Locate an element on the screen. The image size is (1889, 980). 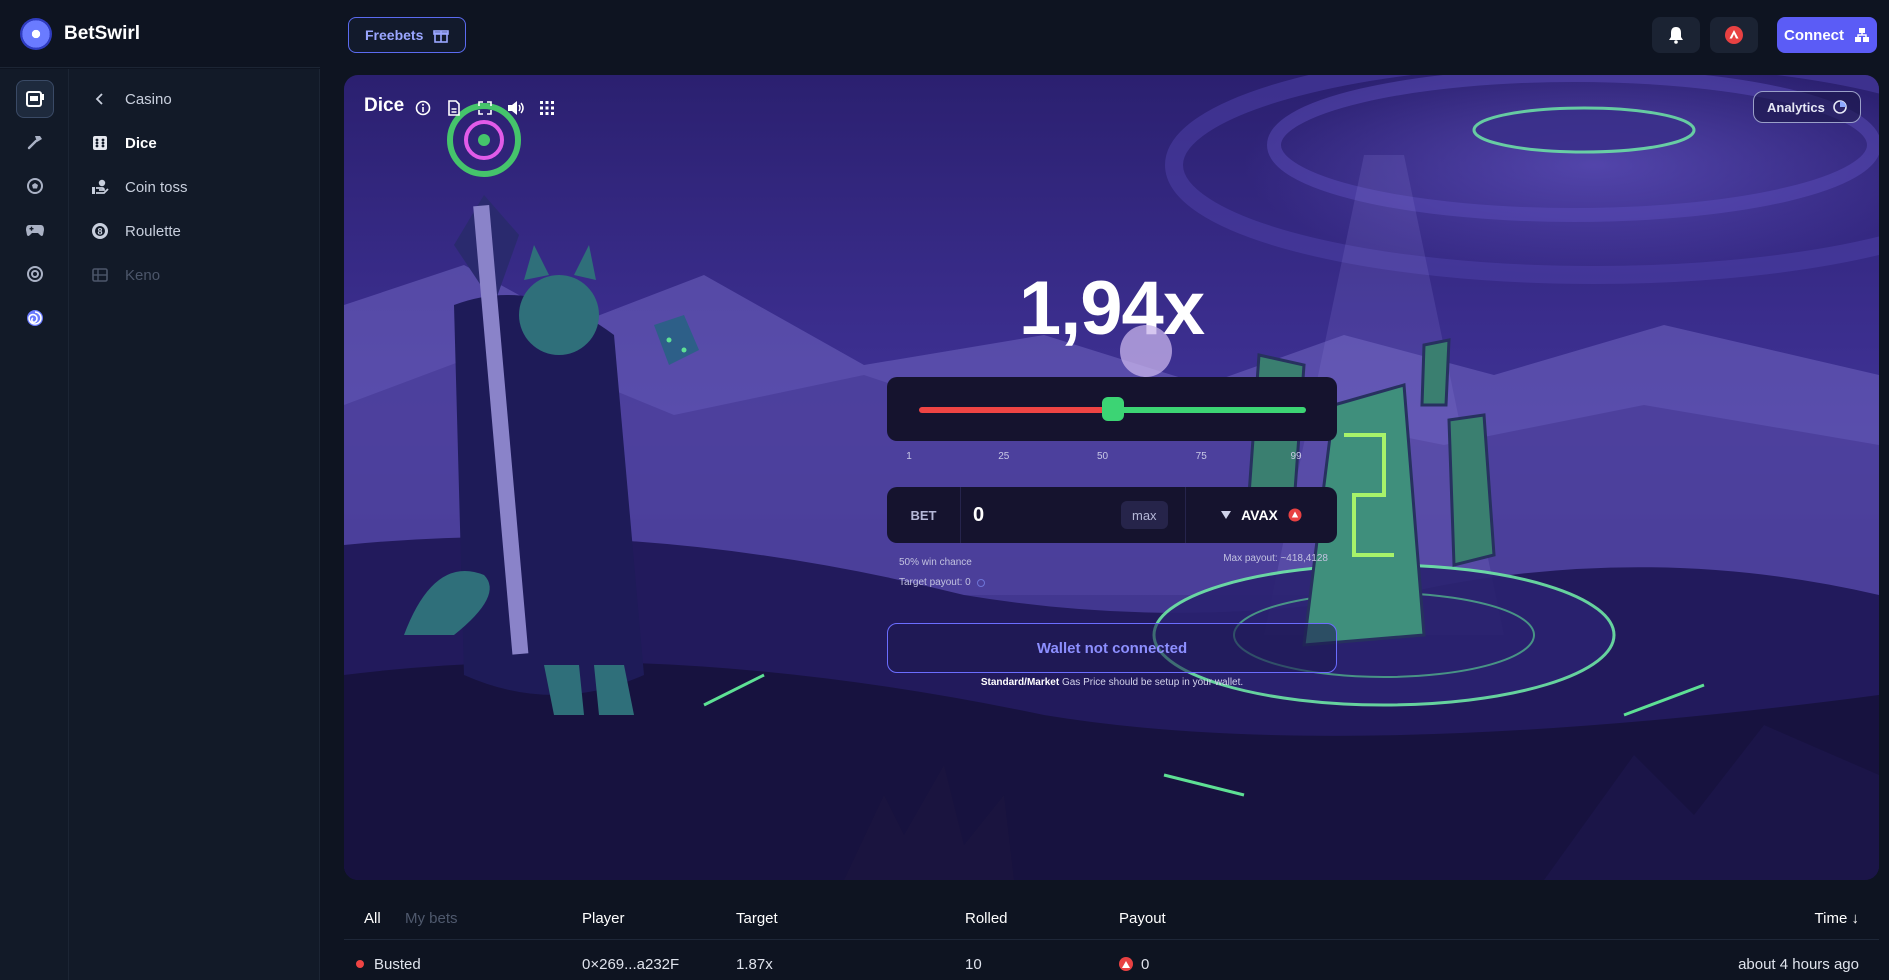
coin-hand-icon is located at coordinates (100, 187).